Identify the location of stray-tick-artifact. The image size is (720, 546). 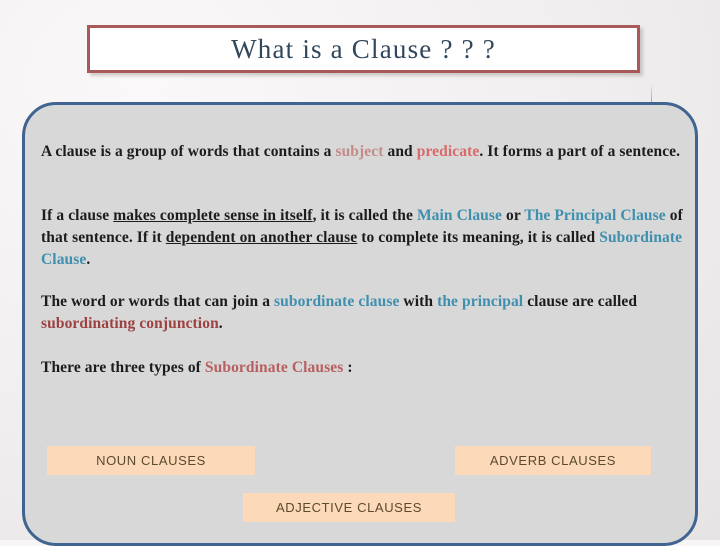
(651, 93).